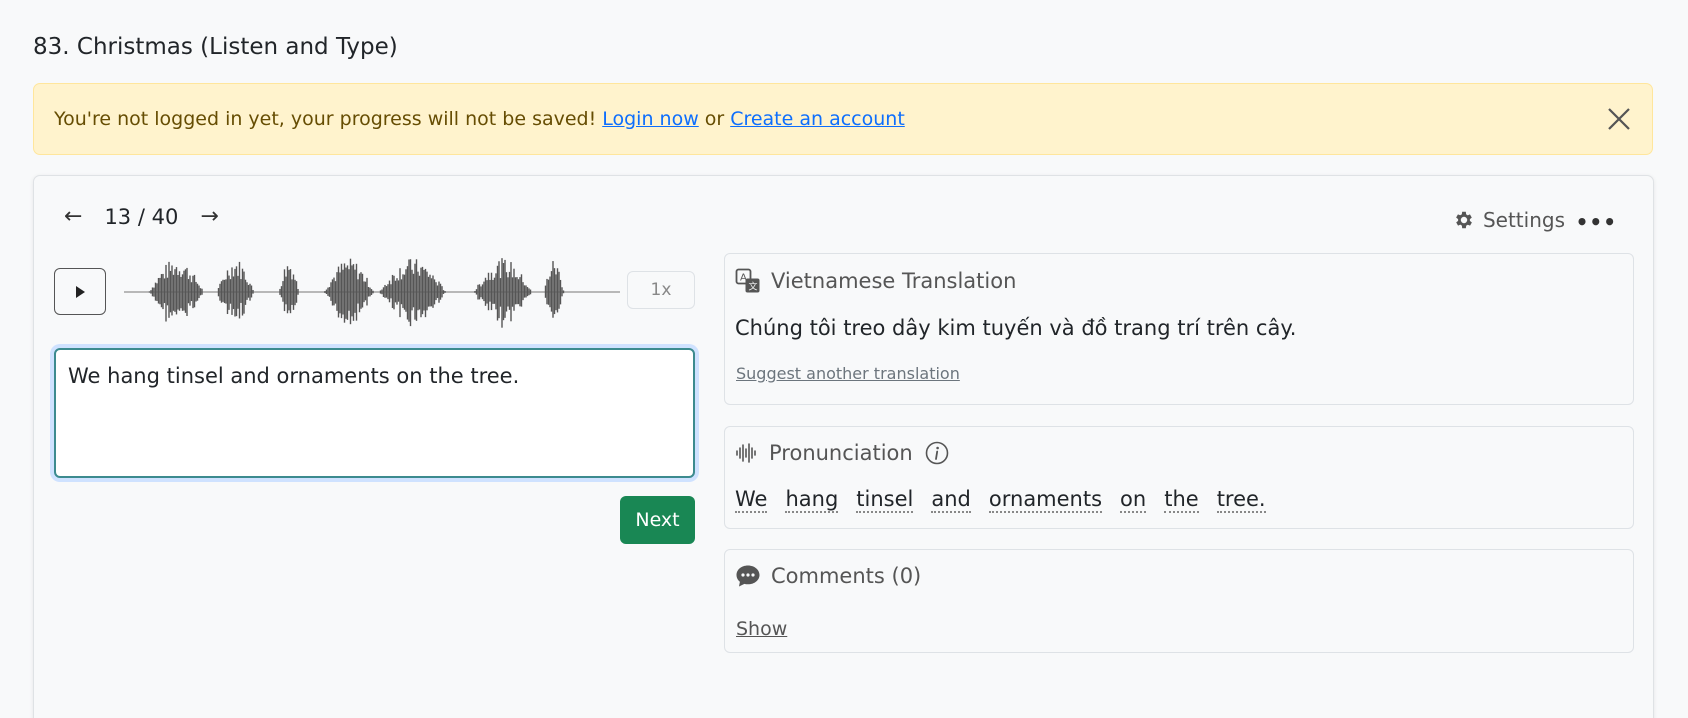  I want to click on play-icon, so click(80, 291).